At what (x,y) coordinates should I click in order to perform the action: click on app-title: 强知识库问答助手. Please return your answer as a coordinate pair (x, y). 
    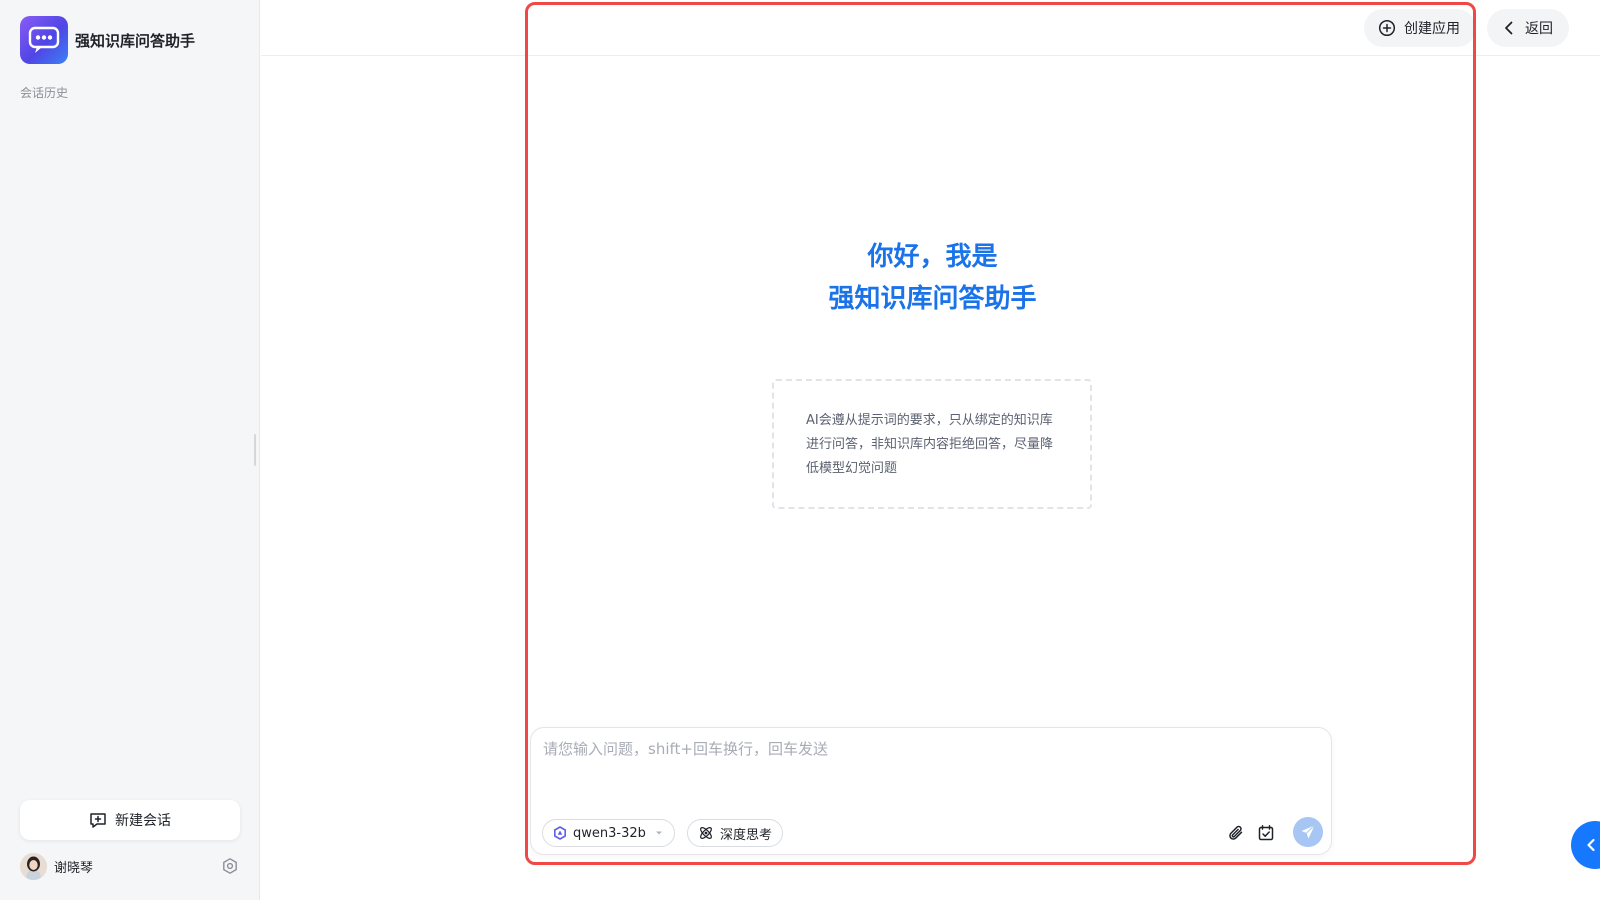
    Looking at the image, I should click on (135, 40).